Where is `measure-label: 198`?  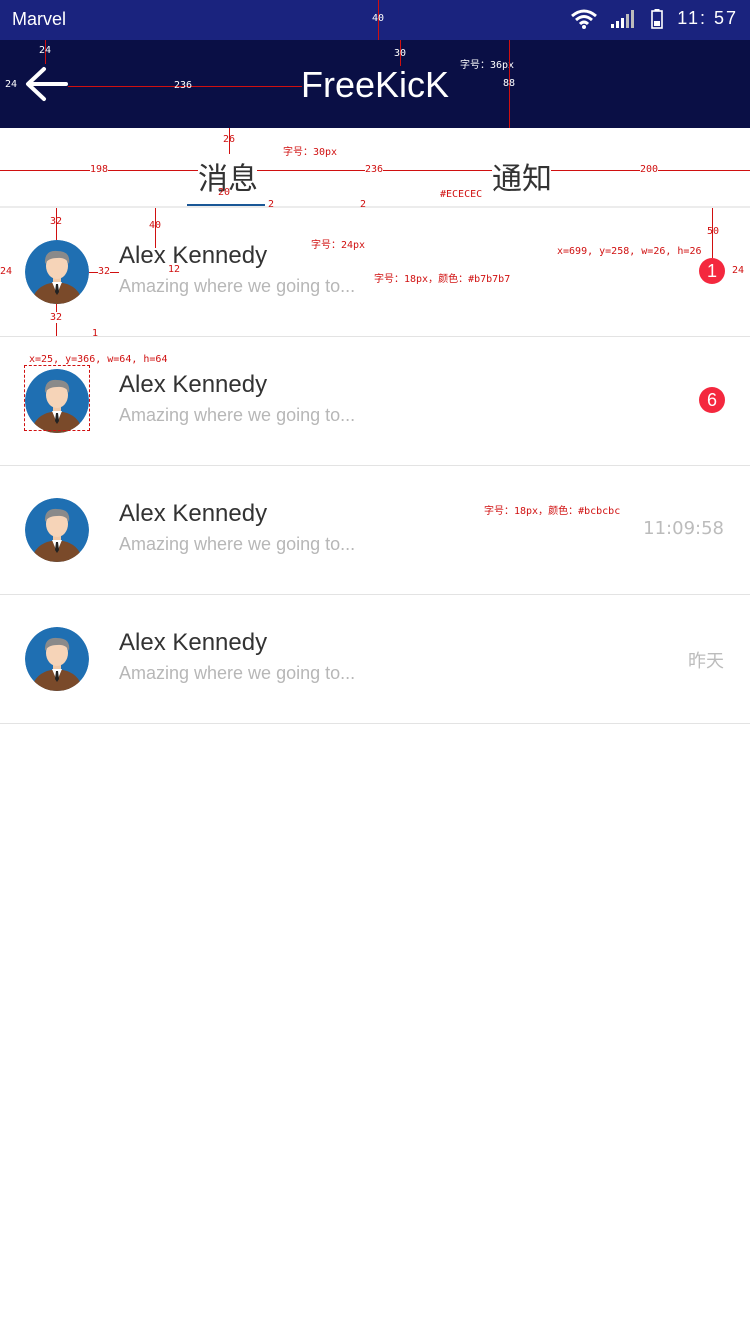 measure-label: 198 is located at coordinates (99, 169).